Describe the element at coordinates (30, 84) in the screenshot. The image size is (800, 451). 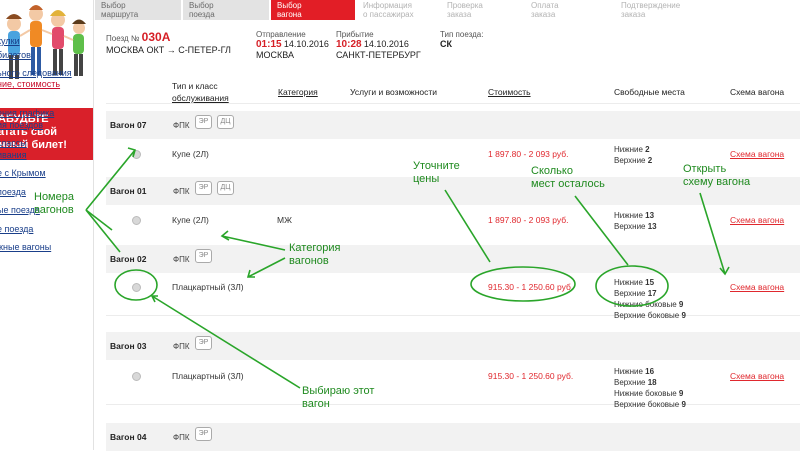
I see `sidebar-link: ние, стоимость` at that location.